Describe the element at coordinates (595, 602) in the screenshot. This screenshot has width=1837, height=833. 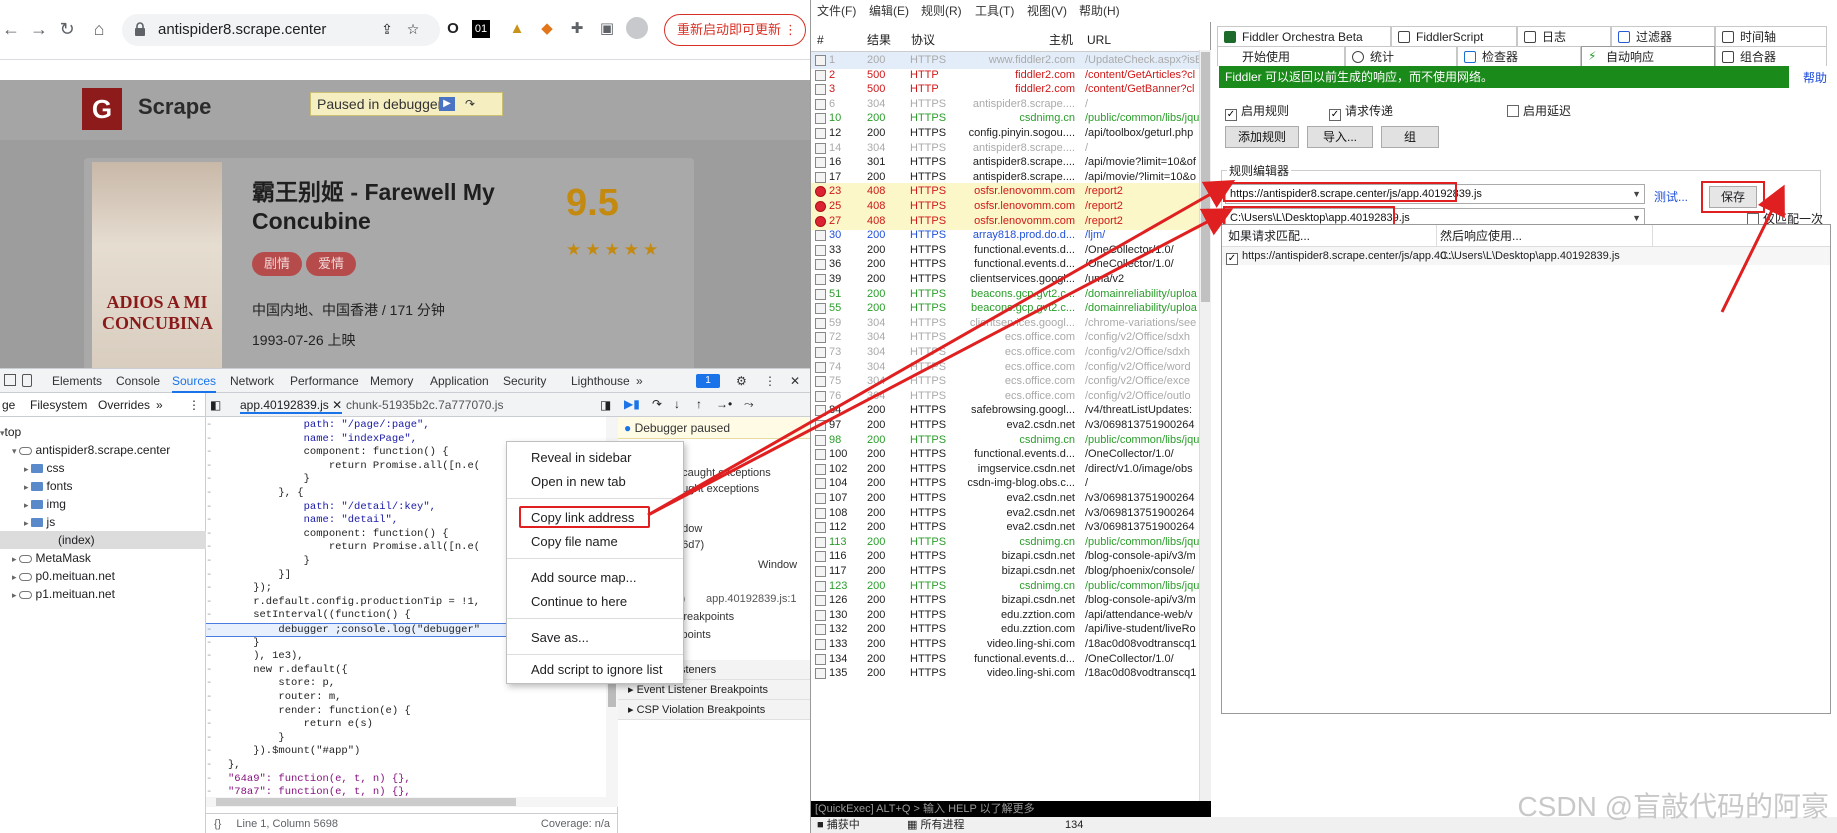
I see `menu-item-continue-to-here: Continue to here` at that location.